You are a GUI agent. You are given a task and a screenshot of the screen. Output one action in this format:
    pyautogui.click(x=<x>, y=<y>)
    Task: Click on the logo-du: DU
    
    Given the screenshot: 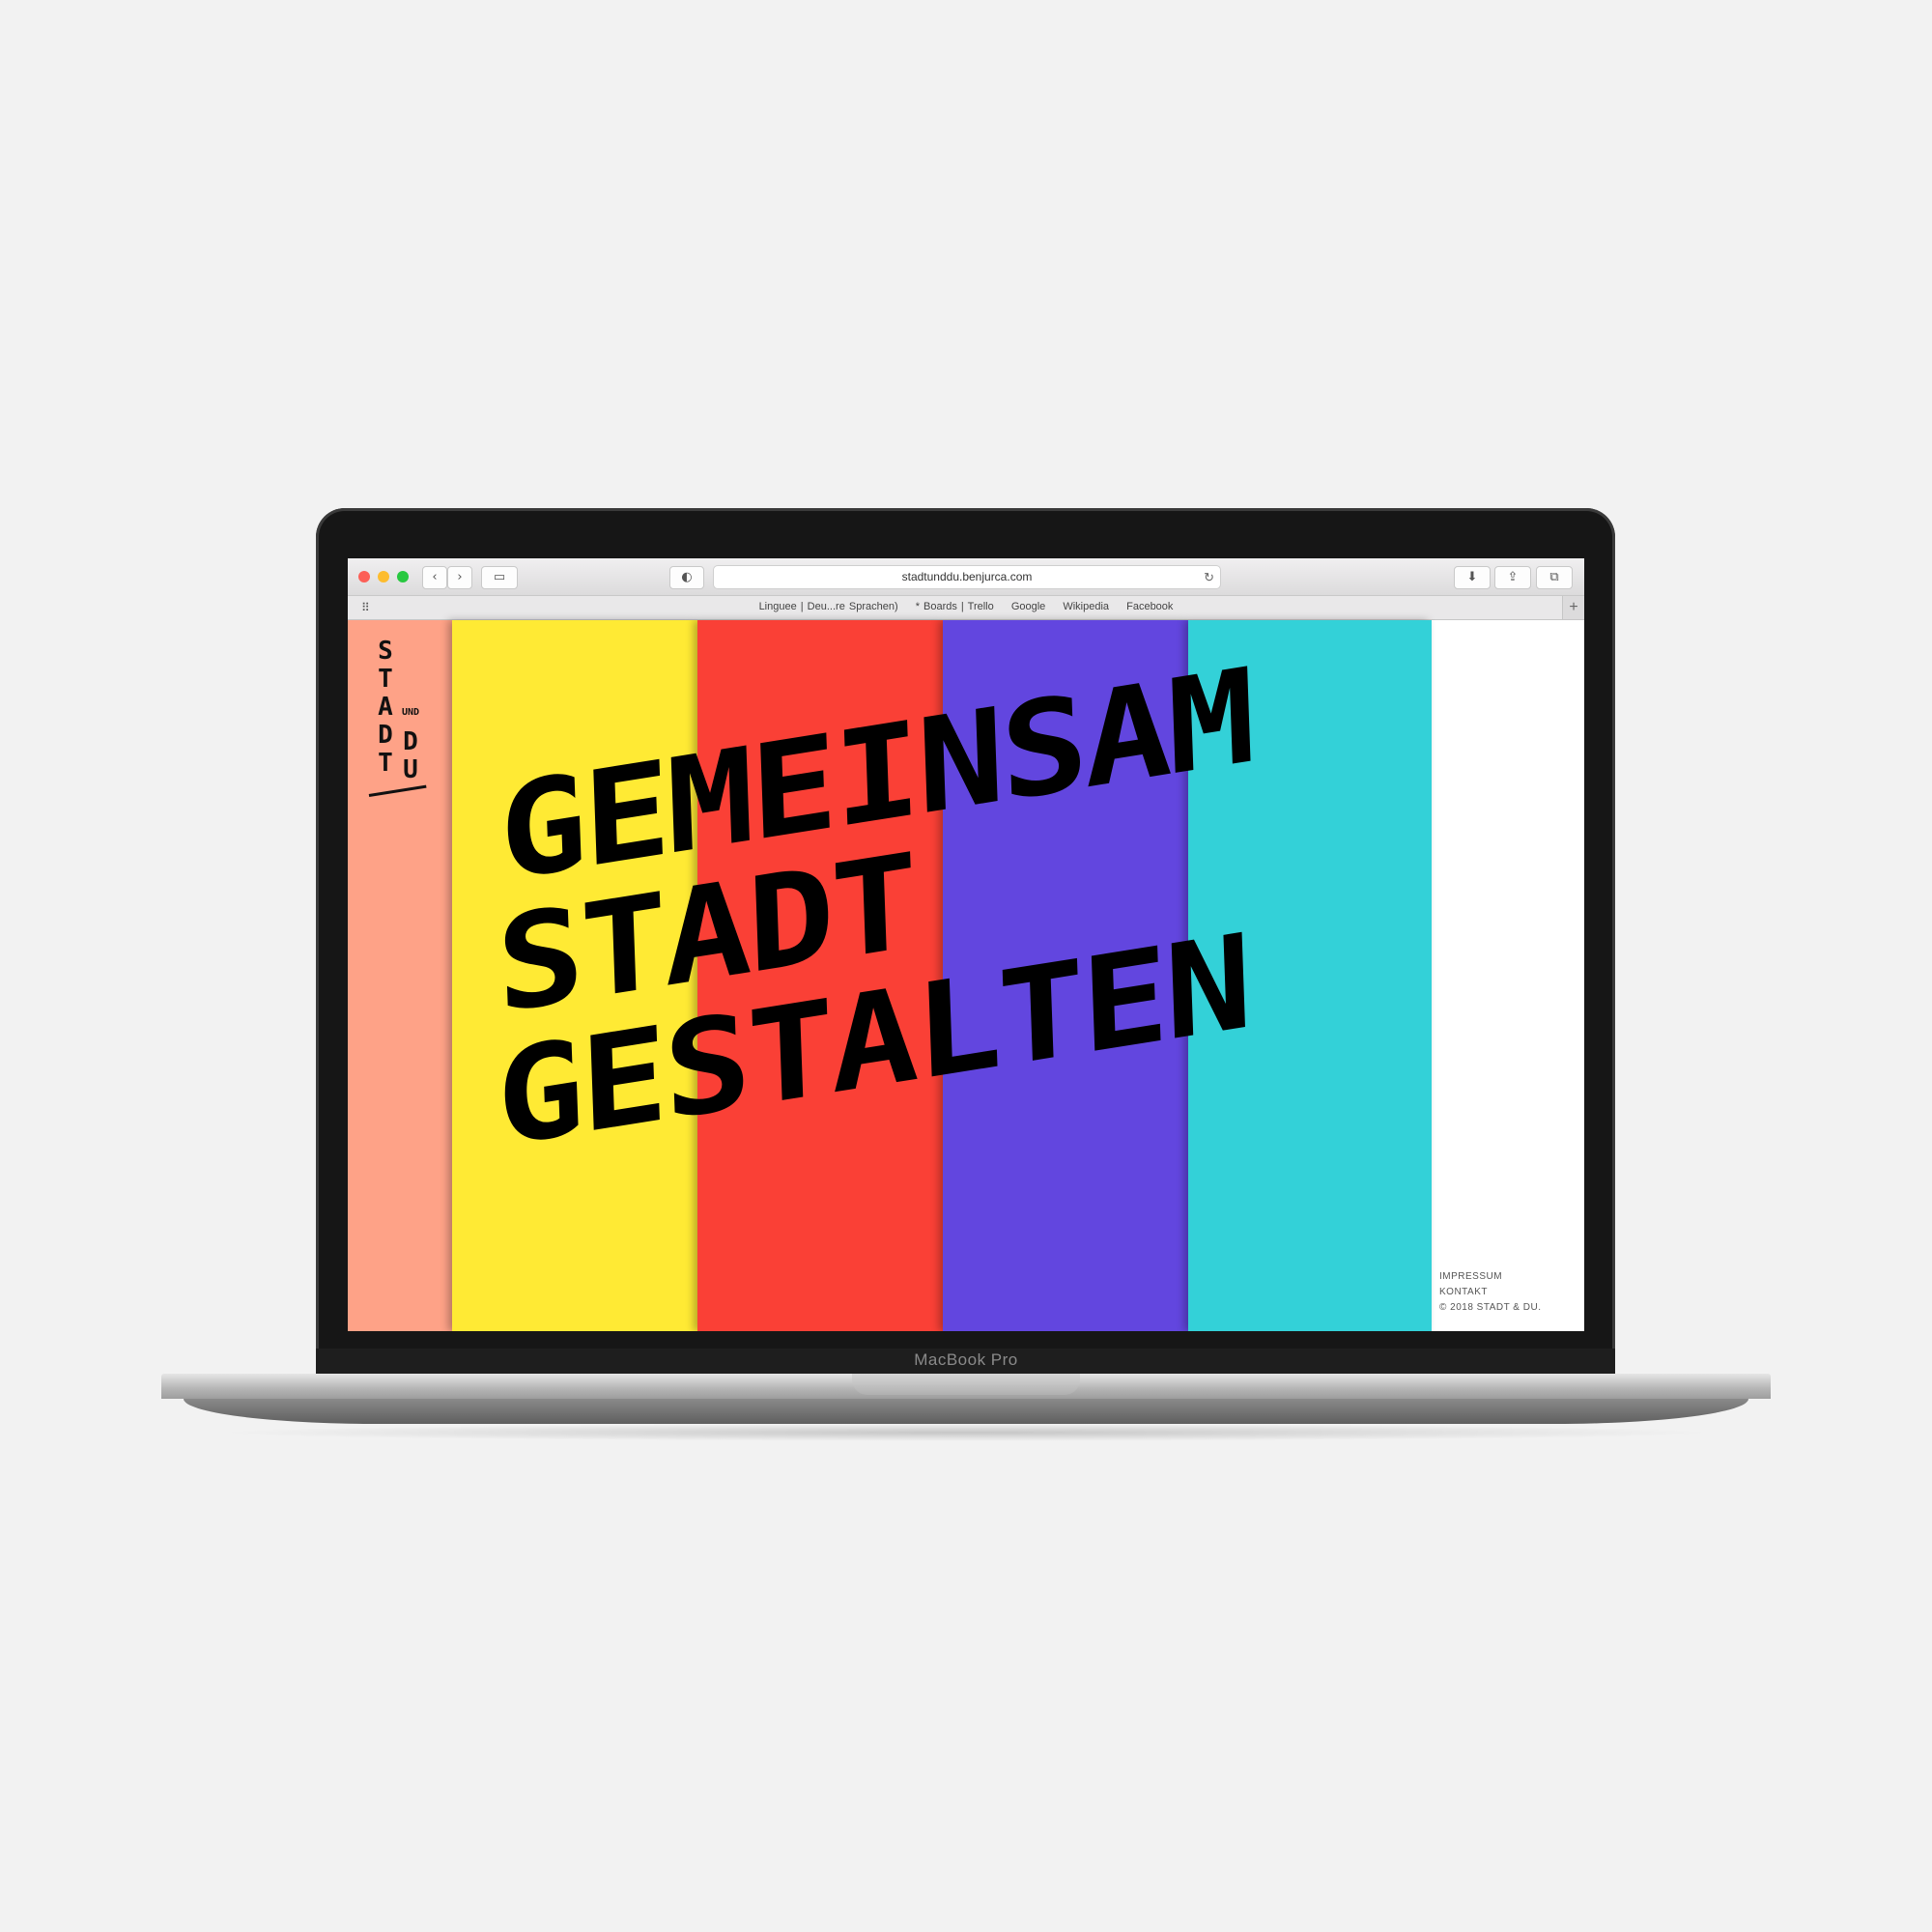 What is the action you would take?
    pyautogui.click(x=410, y=755)
    